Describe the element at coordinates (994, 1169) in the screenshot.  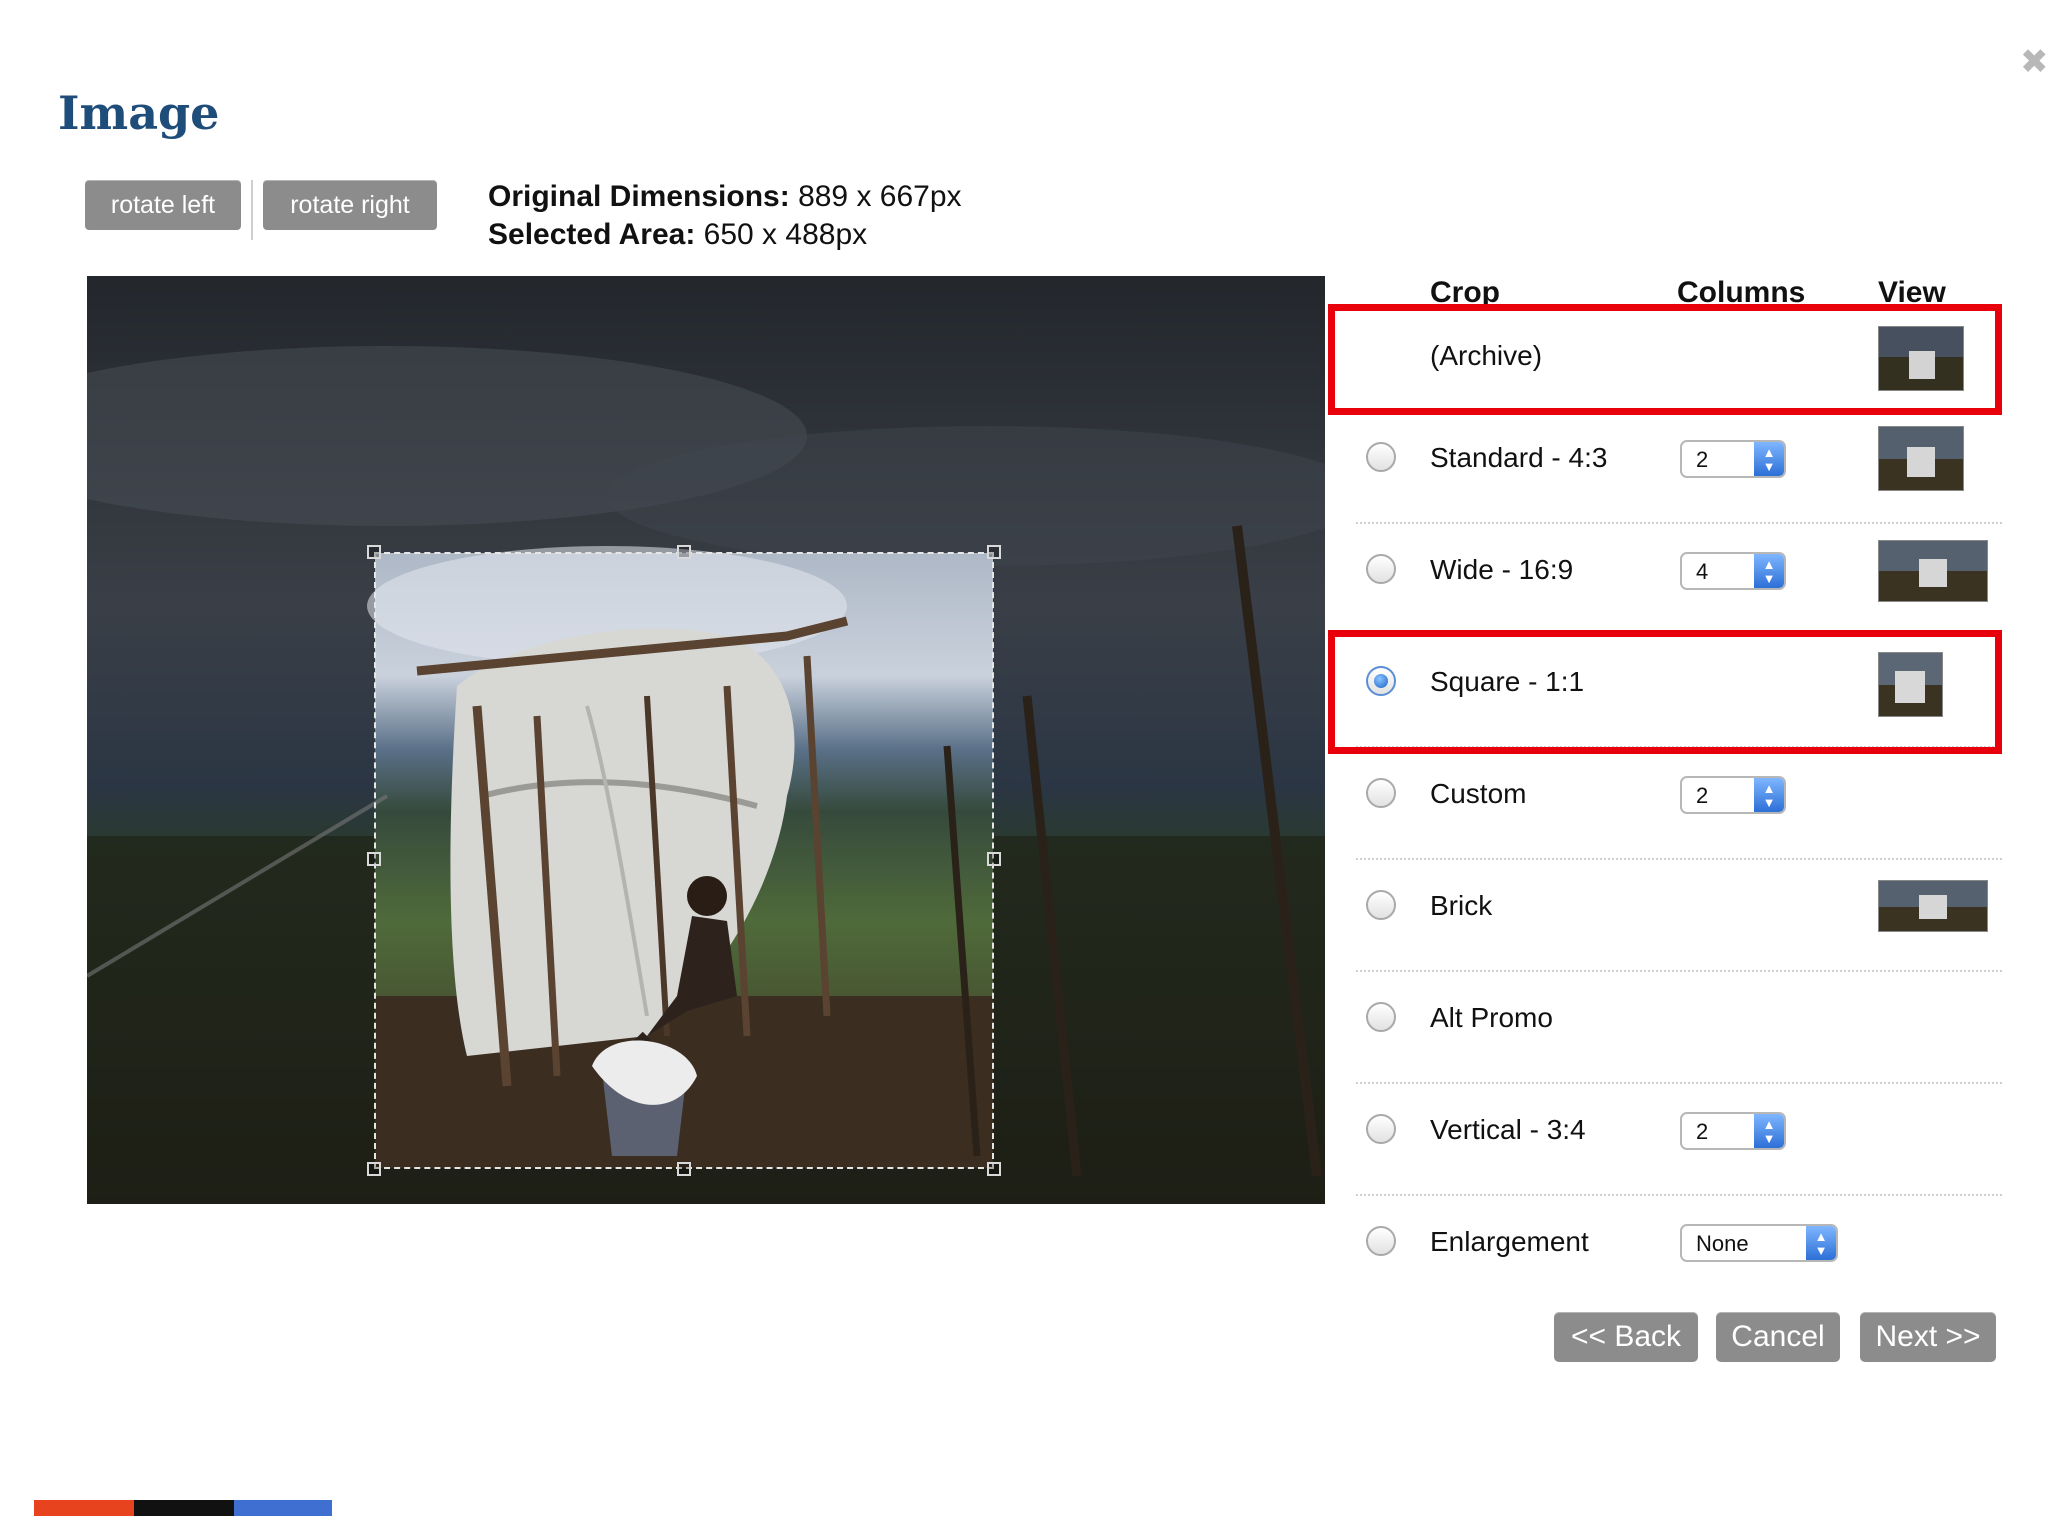
I see `crop-handle-bottom-right` at that location.